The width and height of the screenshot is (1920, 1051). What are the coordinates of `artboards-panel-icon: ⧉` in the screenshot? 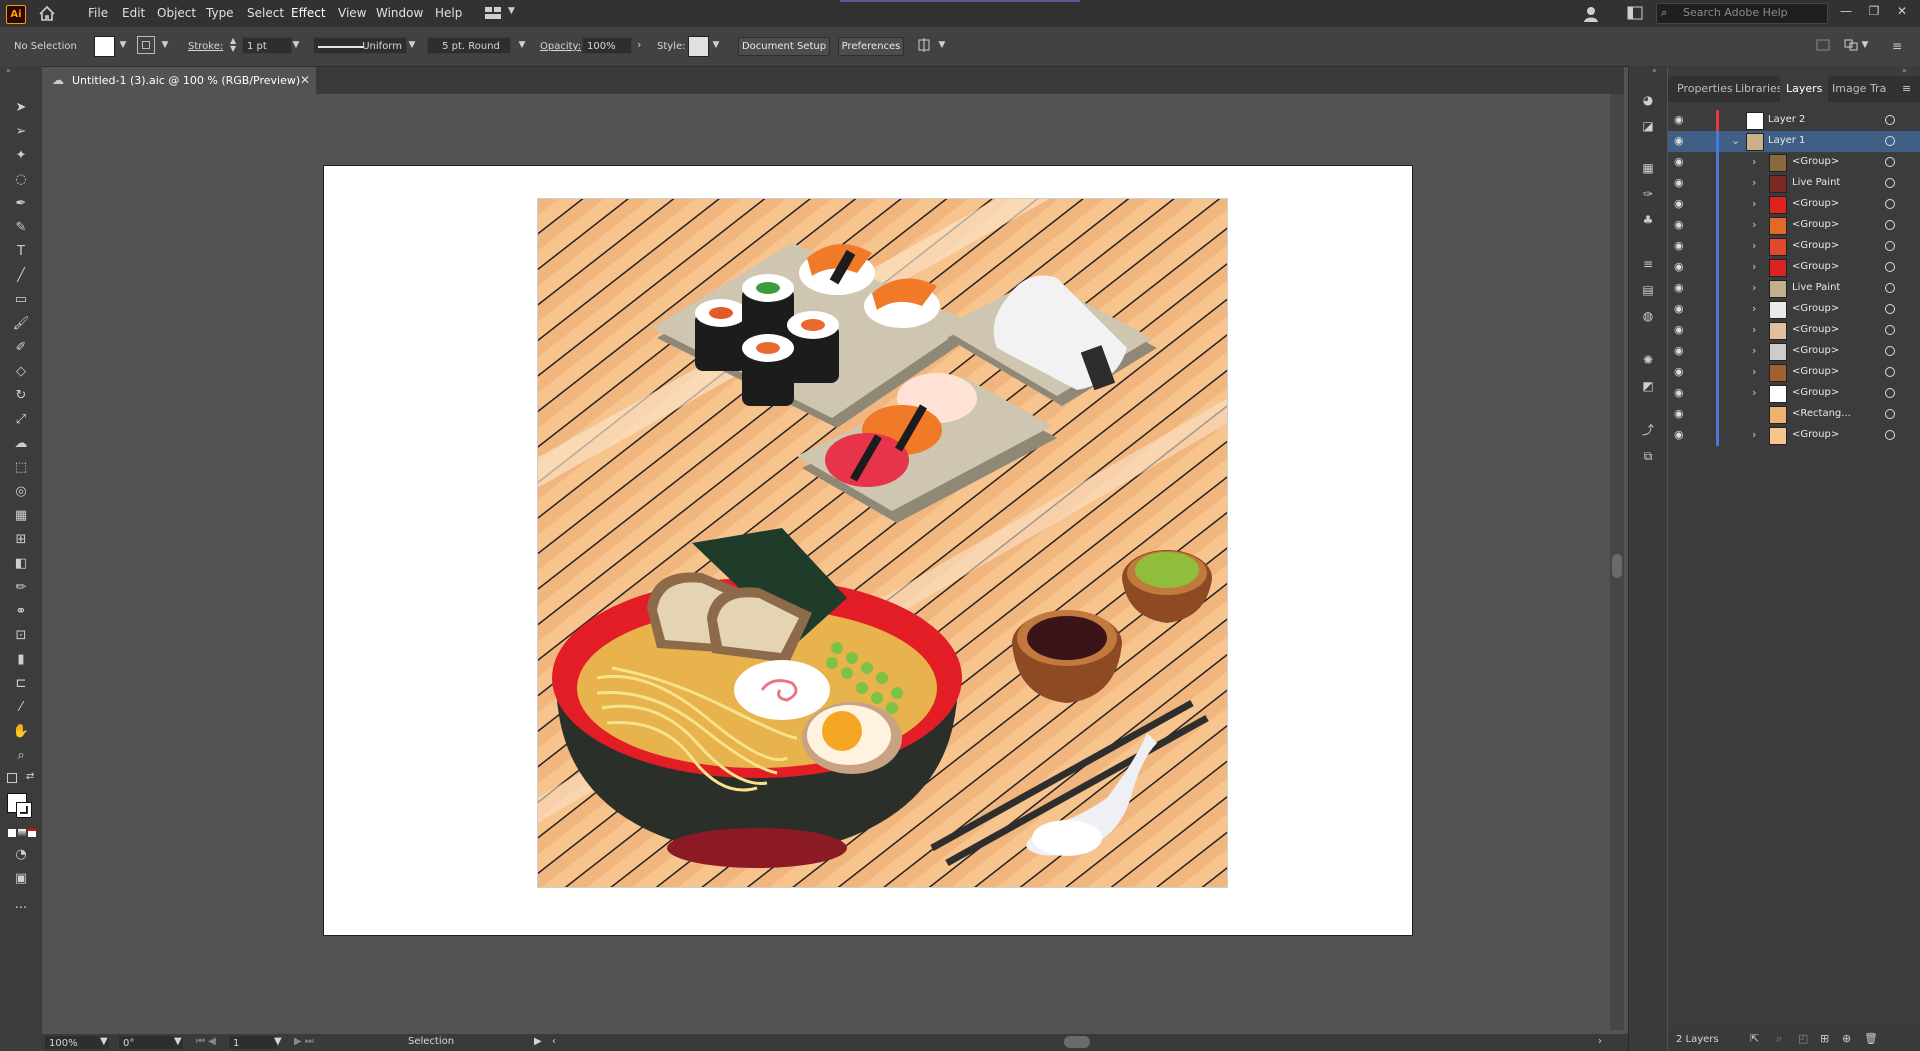 It's located at (1648, 456).